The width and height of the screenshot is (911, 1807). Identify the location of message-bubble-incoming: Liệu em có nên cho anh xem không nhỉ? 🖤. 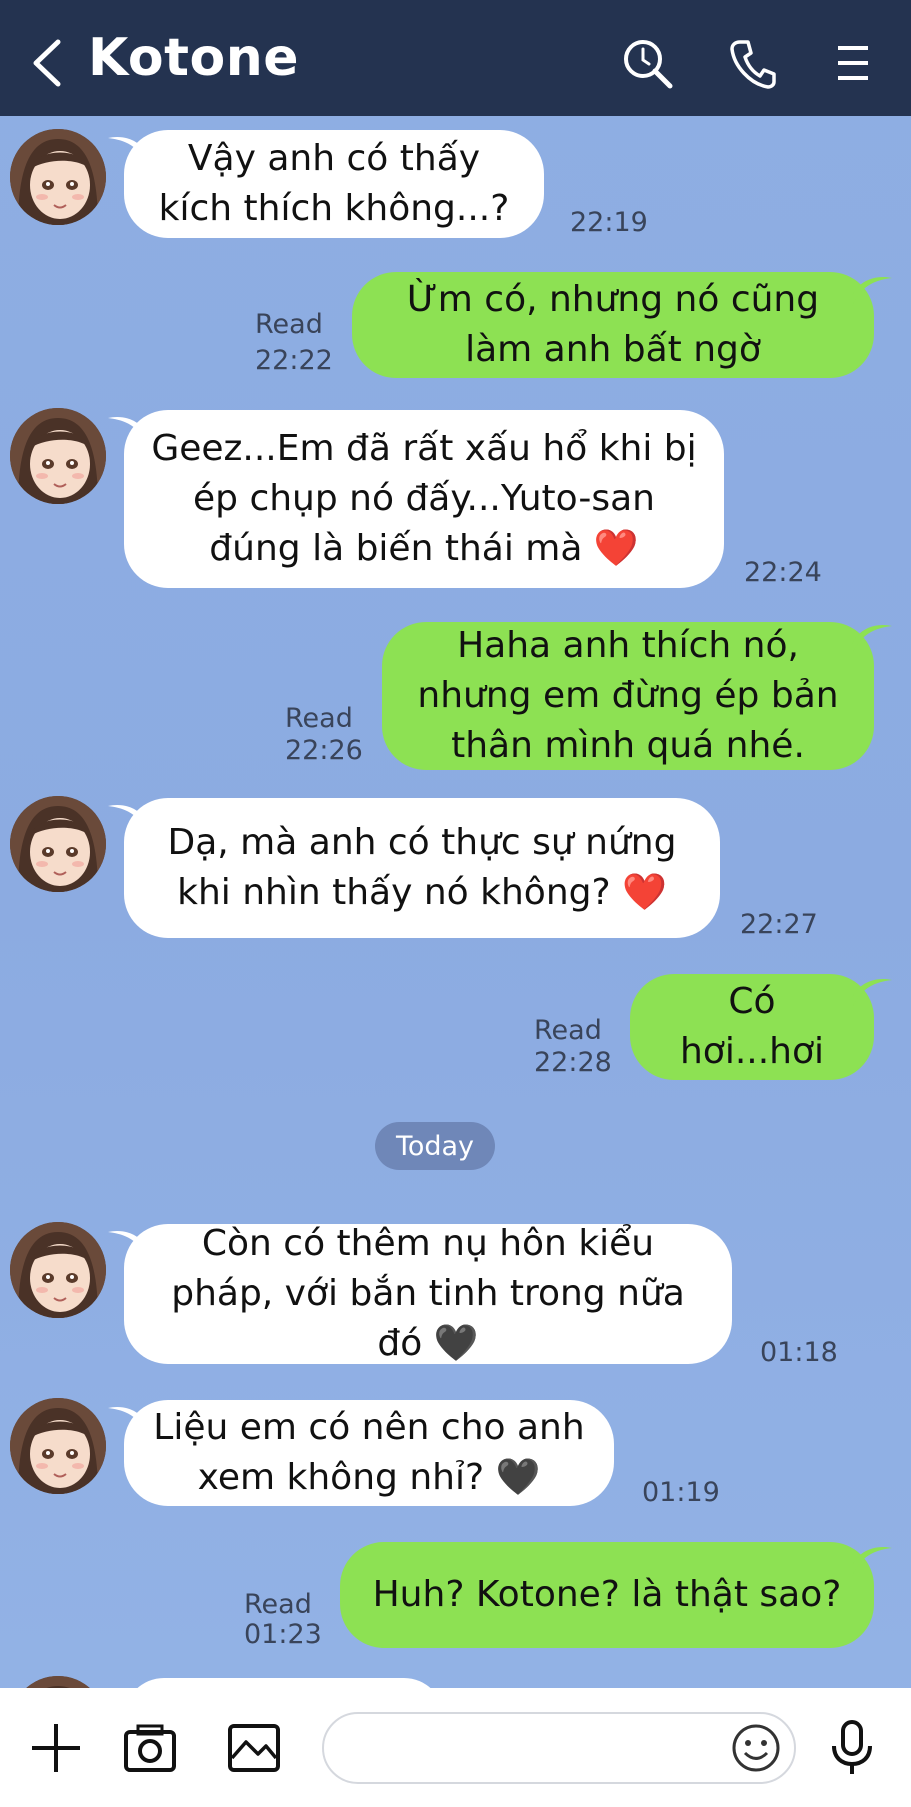
(369, 1453).